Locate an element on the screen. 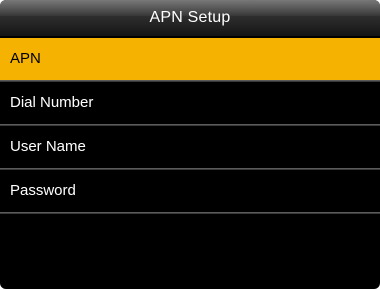 The image size is (380, 289). menu-item-user-name: User Name is located at coordinates (190, 147).